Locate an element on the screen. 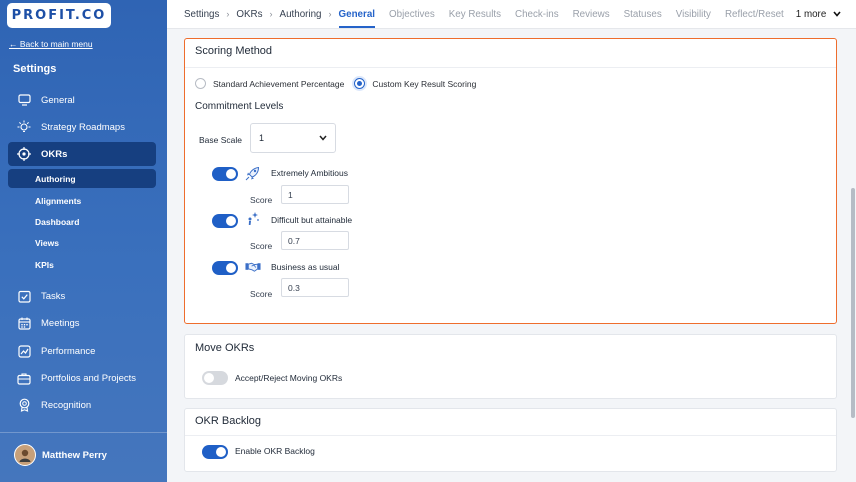 The height and width of the screenshot is (482, 856). profitco-logo: PROFIT.CO is located at coordinates (59, 15).